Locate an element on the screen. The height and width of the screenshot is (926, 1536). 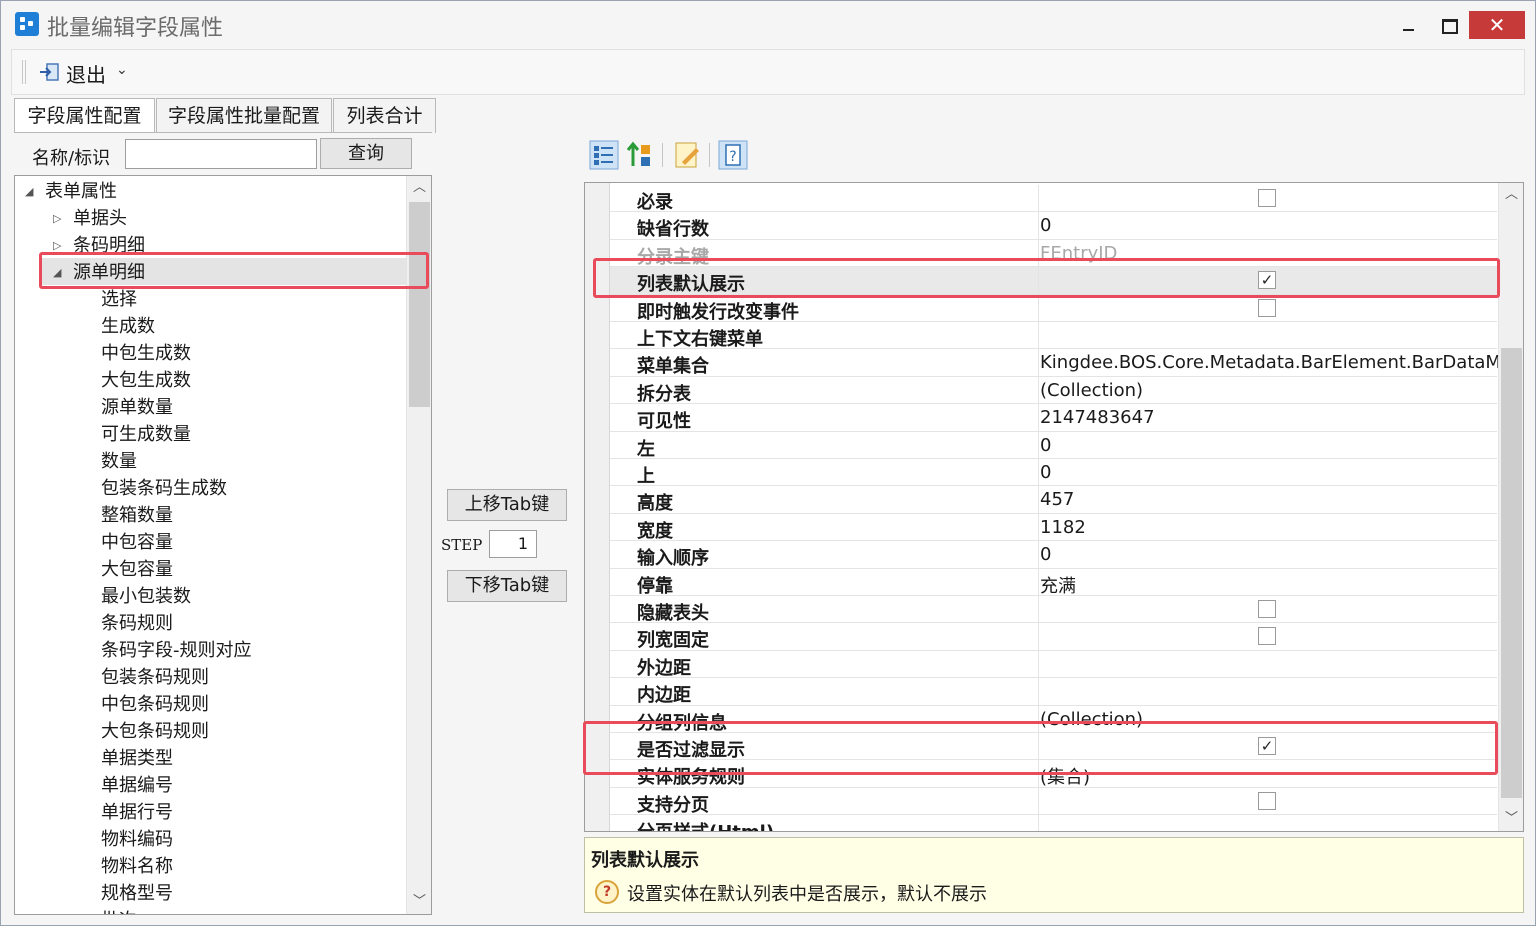
property-row: 支持分页 is located at coordinates (1053, 801).